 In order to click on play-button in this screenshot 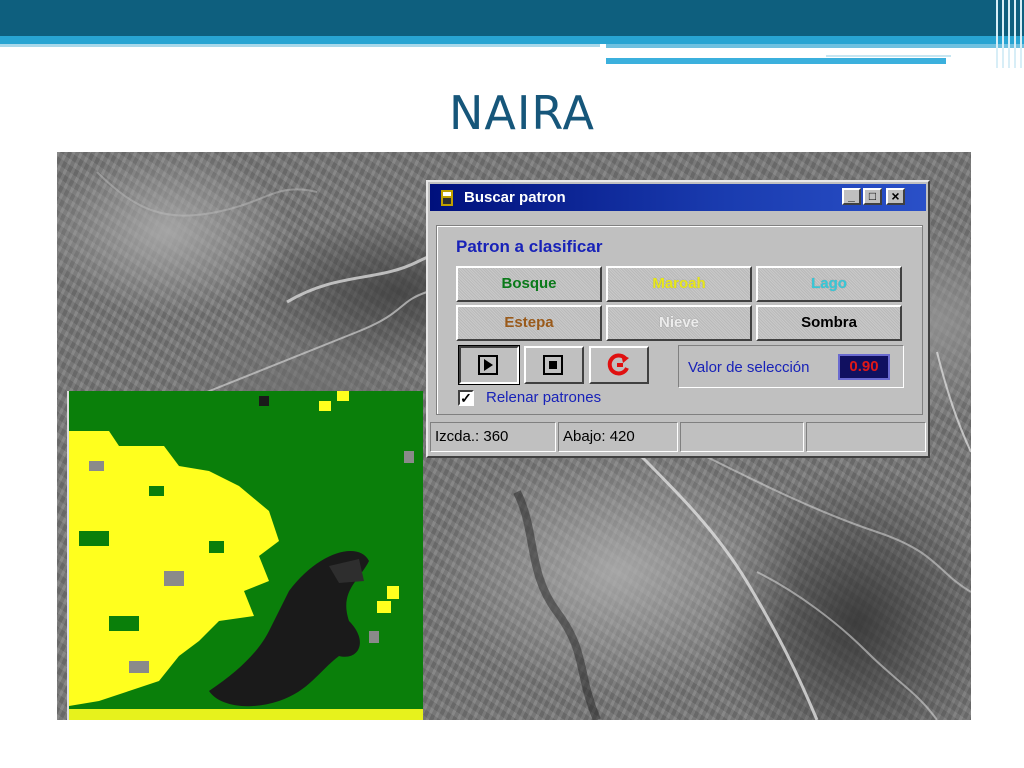, I will do `click(489, 365)`.